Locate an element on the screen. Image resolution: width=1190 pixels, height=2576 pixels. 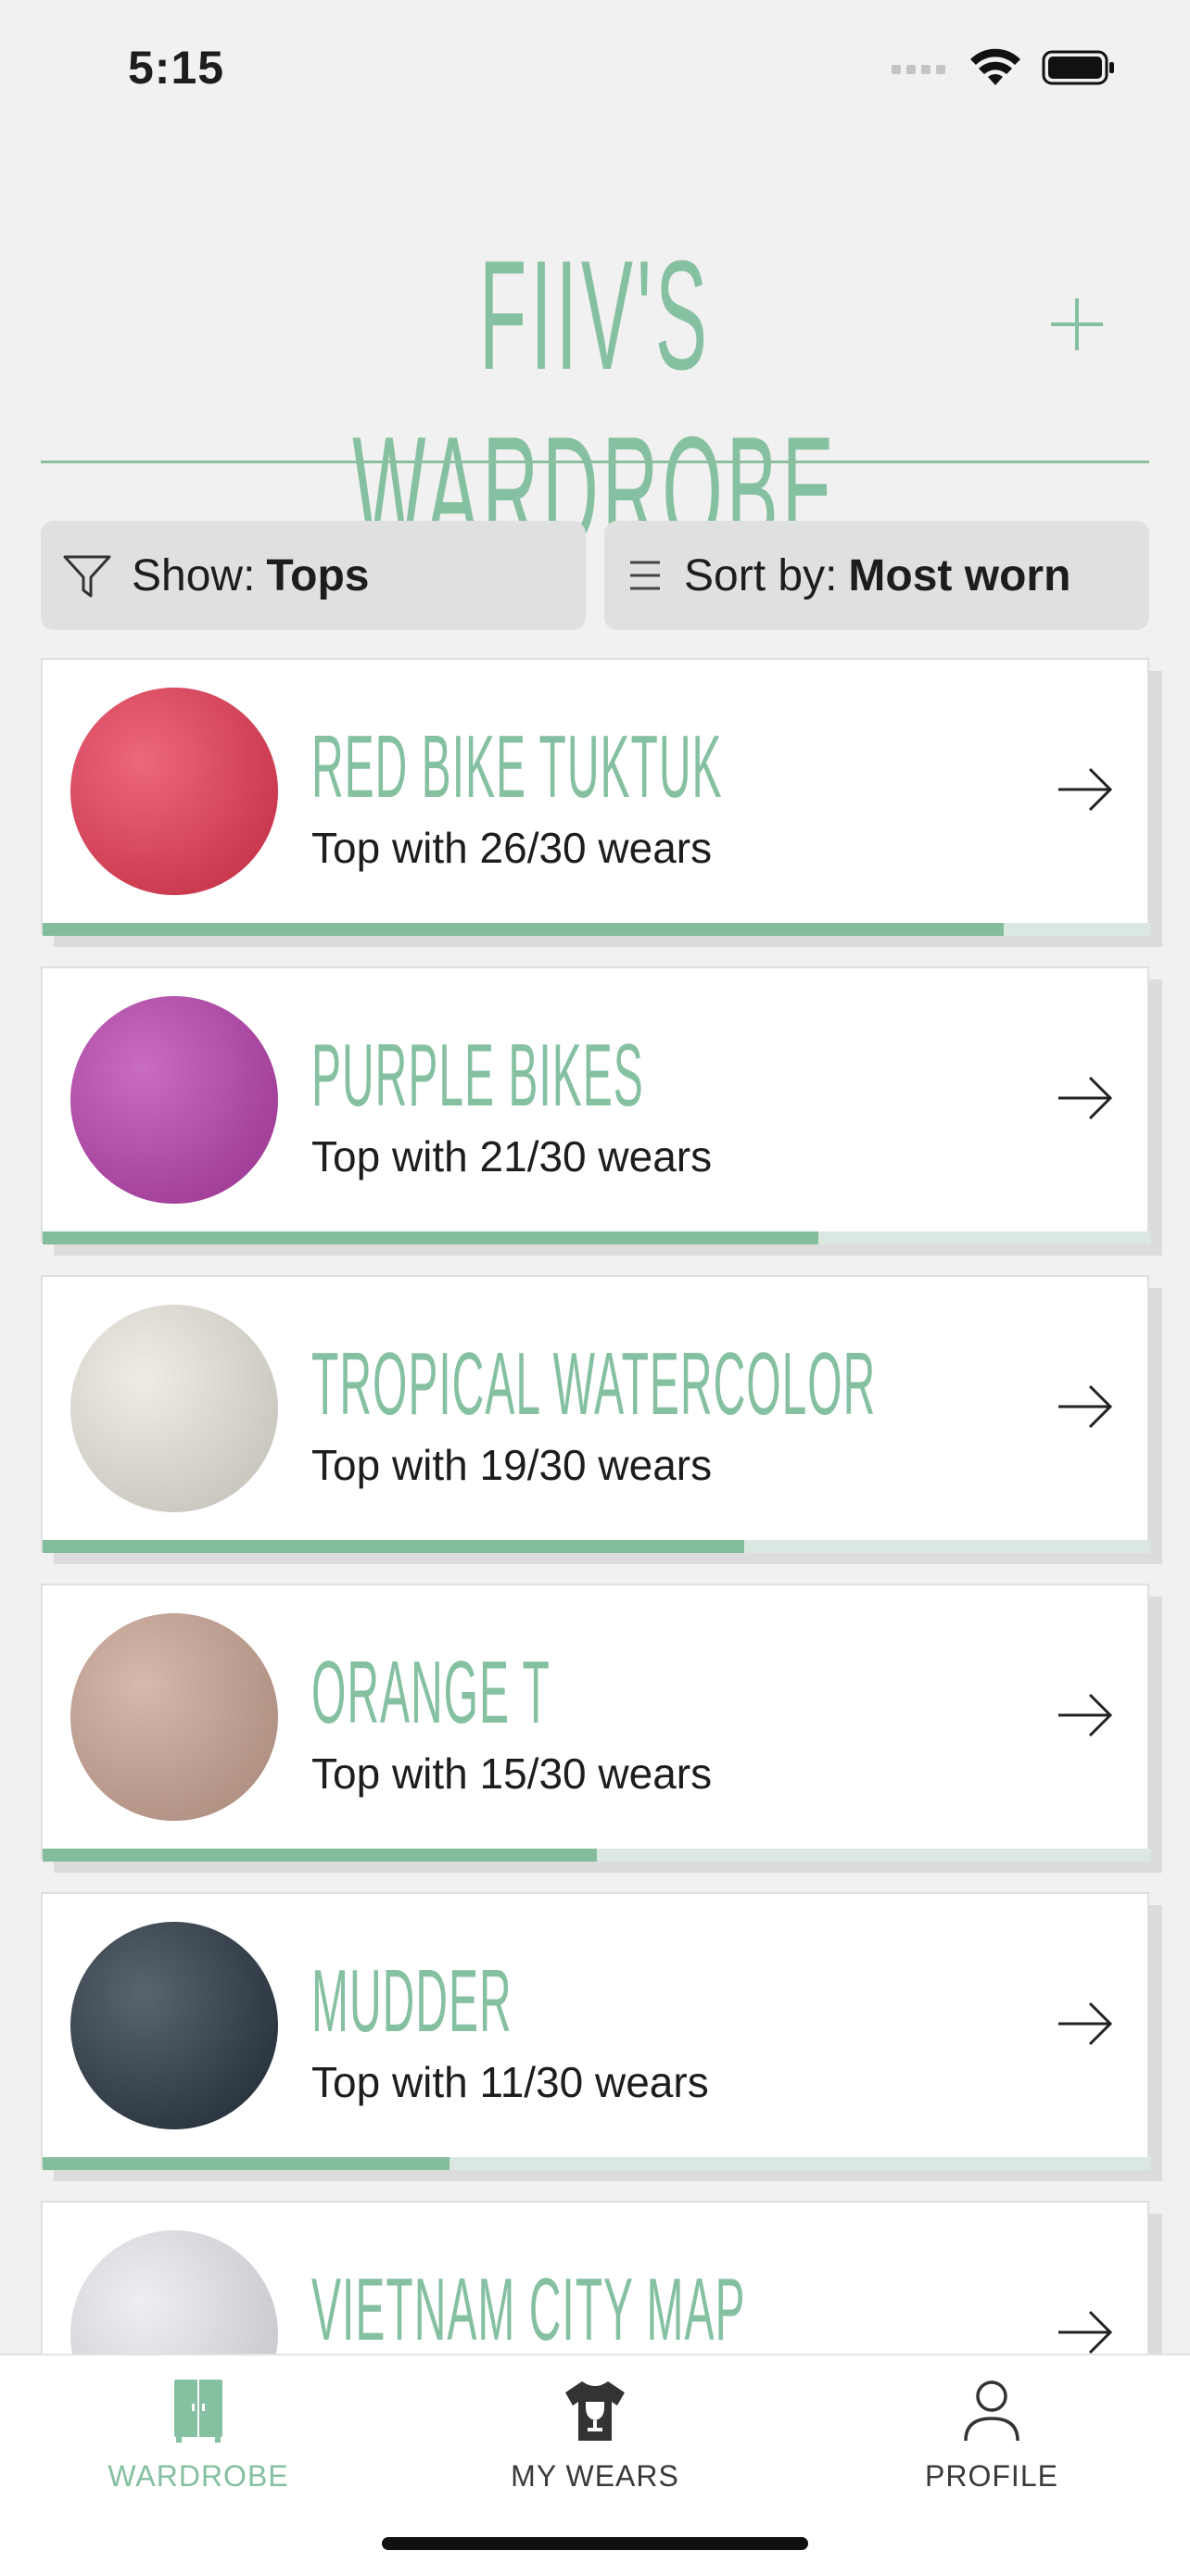
list-item: RED BIKE TUKTUK Top with 26/30 wears is located at coordinates (601, 803).